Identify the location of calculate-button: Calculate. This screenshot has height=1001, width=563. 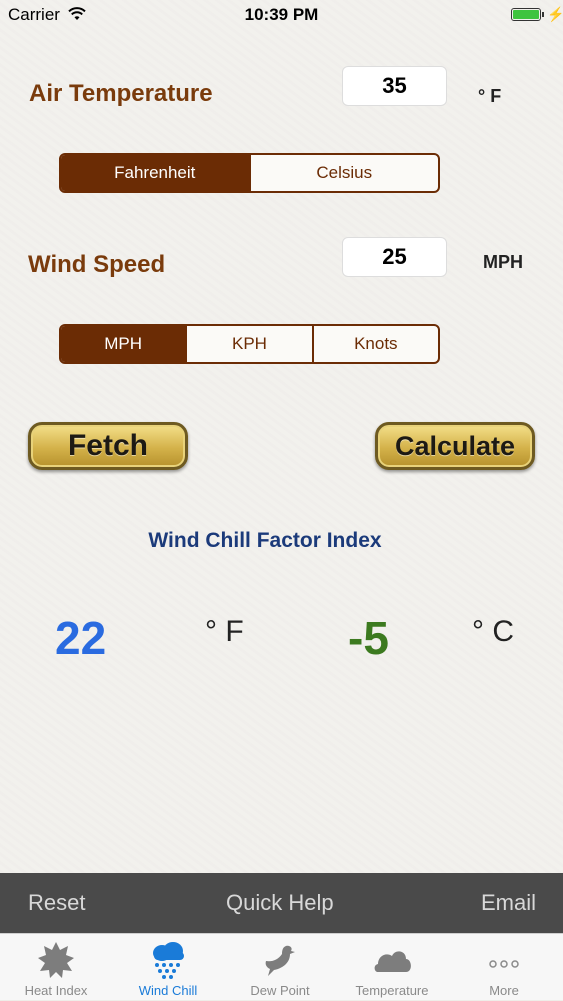
(455, 446).